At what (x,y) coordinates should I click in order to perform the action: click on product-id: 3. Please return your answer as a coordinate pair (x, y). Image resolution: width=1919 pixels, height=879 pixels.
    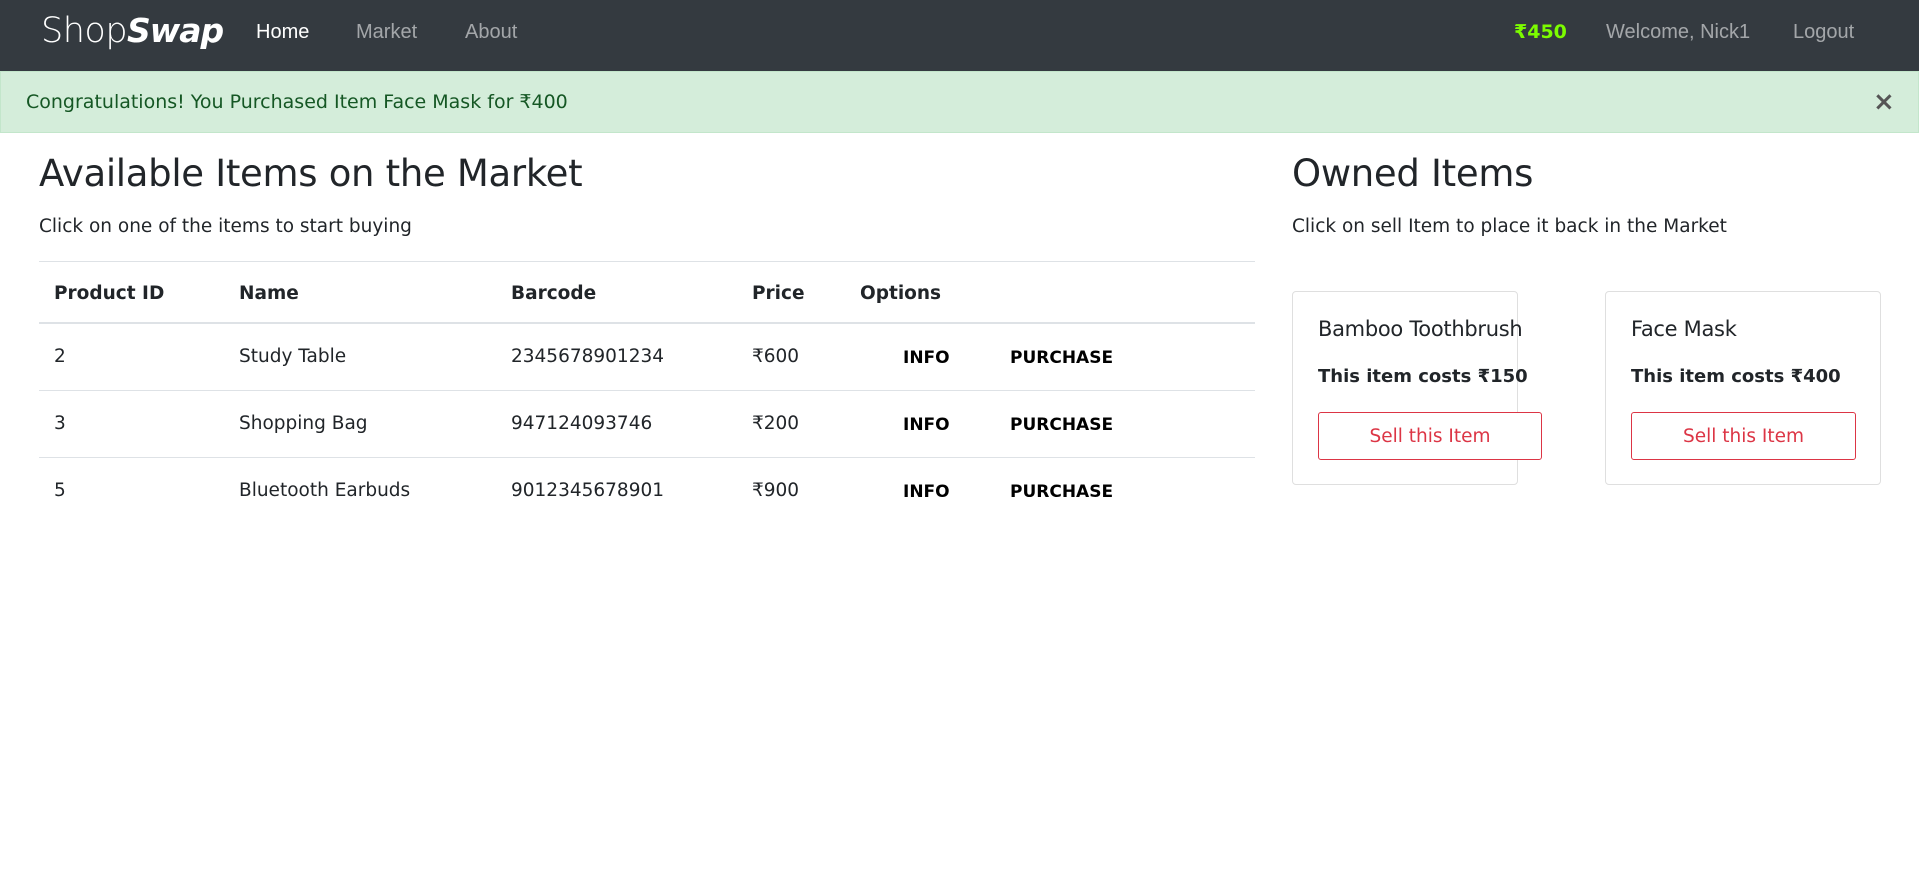
    Looking at the image, I should click on (60, 423).